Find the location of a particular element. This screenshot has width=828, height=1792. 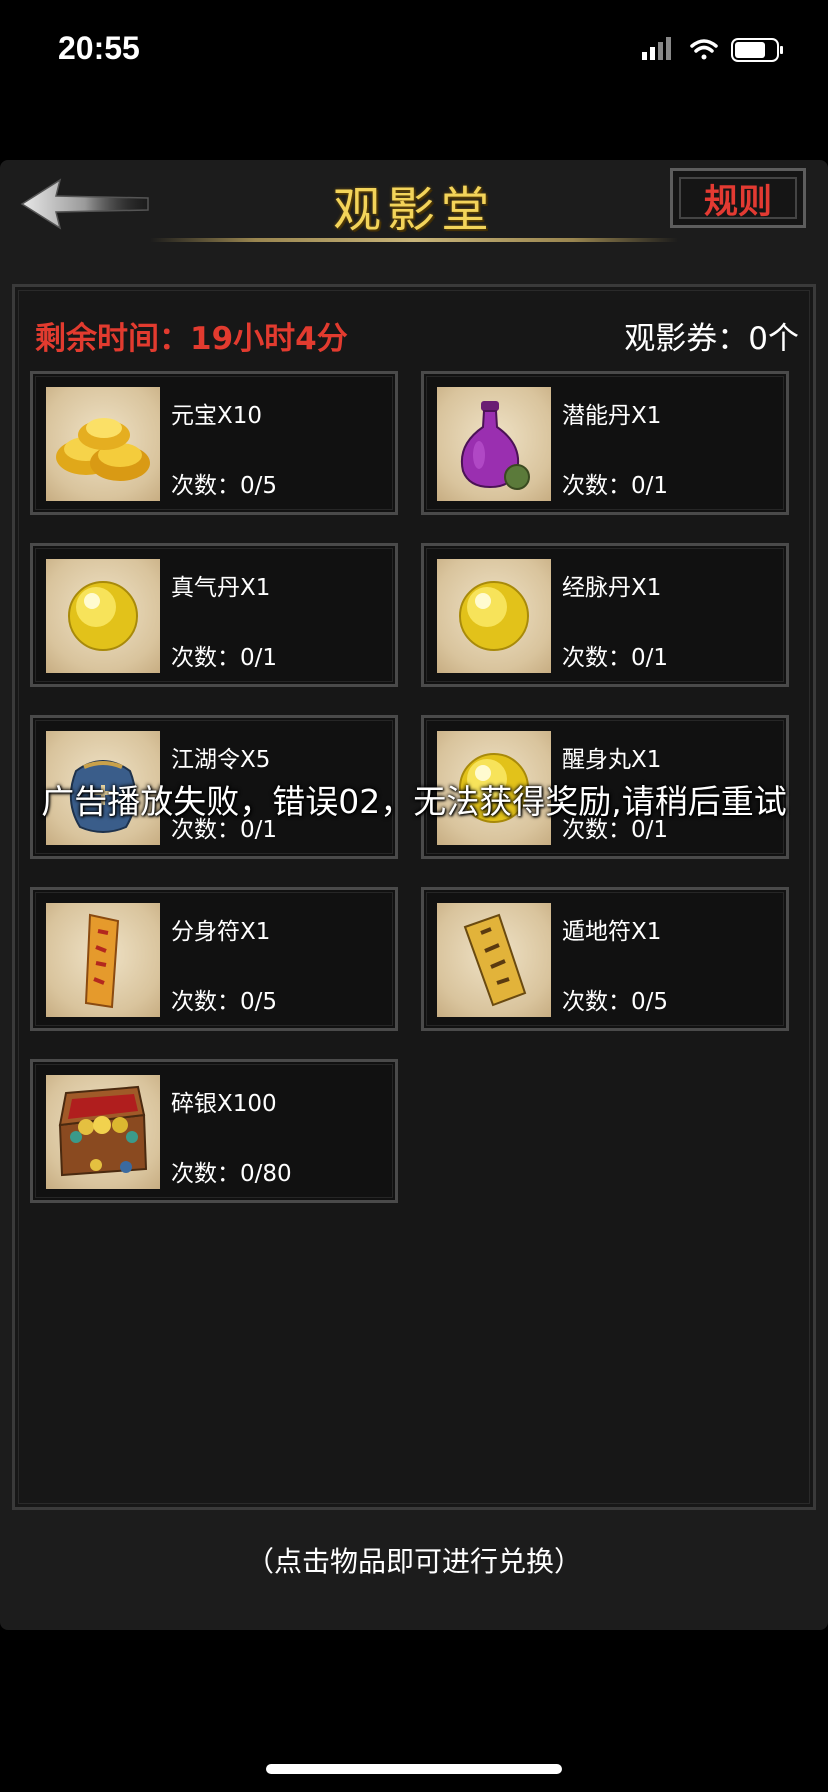

item-name: 碎银X100 is located at coordinates (224, 1104).